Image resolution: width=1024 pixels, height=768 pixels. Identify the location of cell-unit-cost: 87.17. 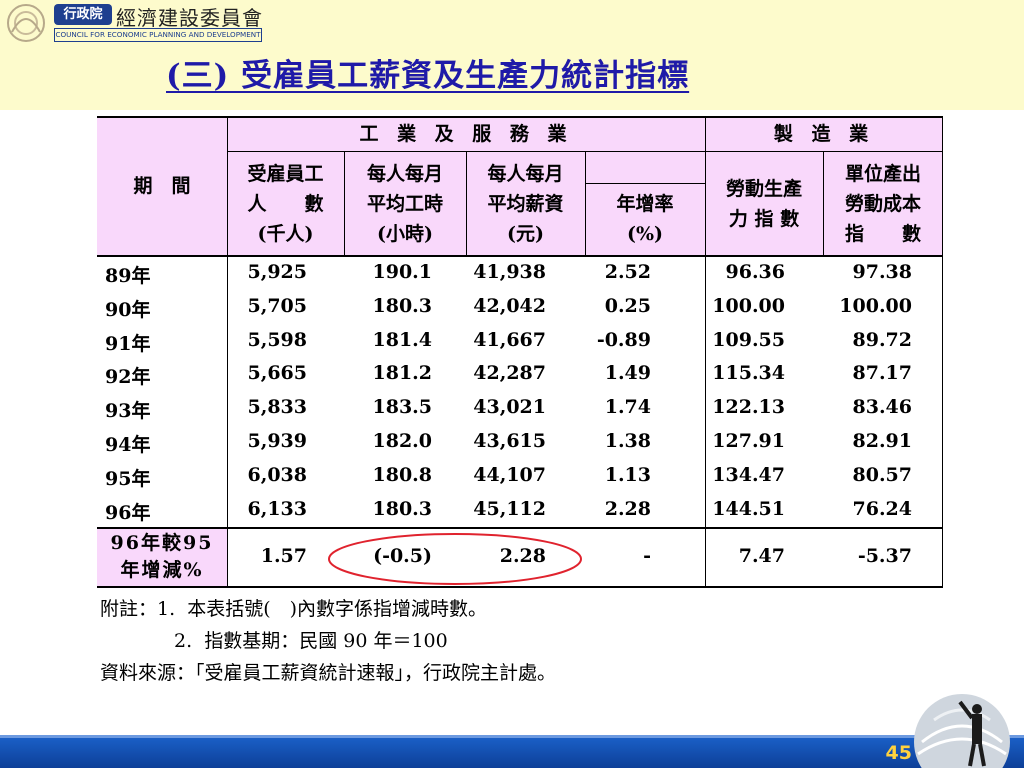
(882, 373).